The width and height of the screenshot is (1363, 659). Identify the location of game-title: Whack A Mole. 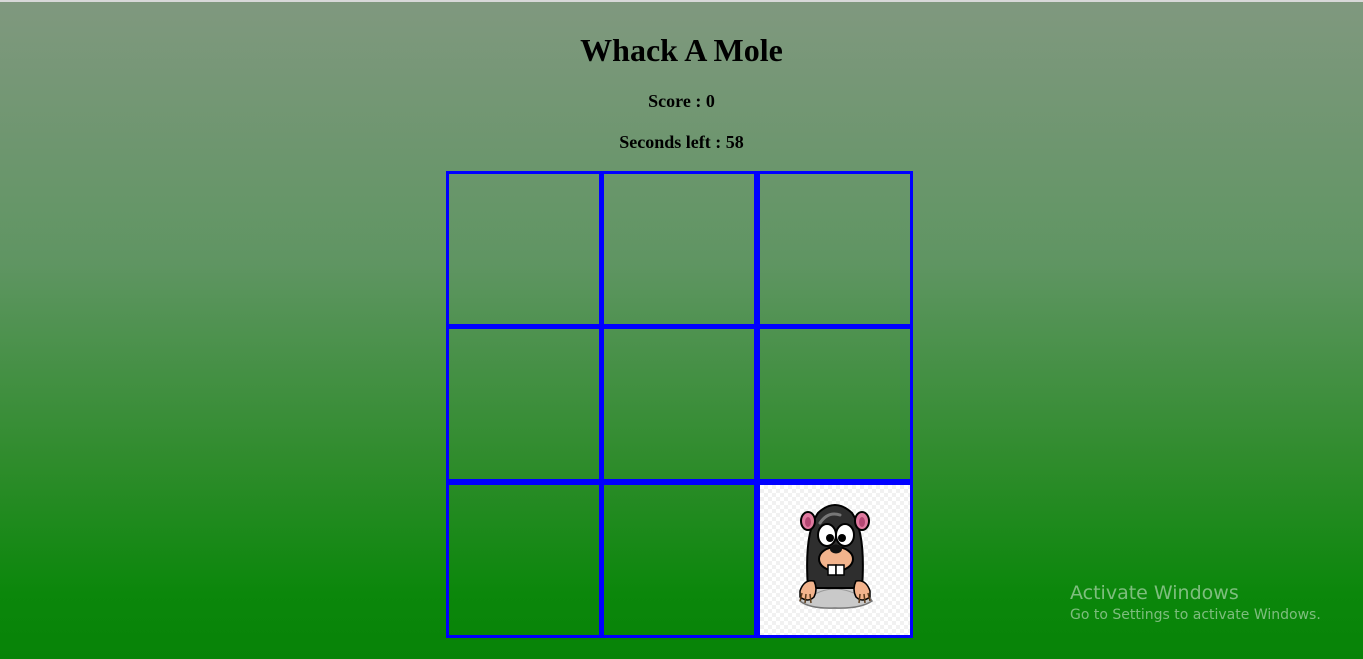
(681, 50).